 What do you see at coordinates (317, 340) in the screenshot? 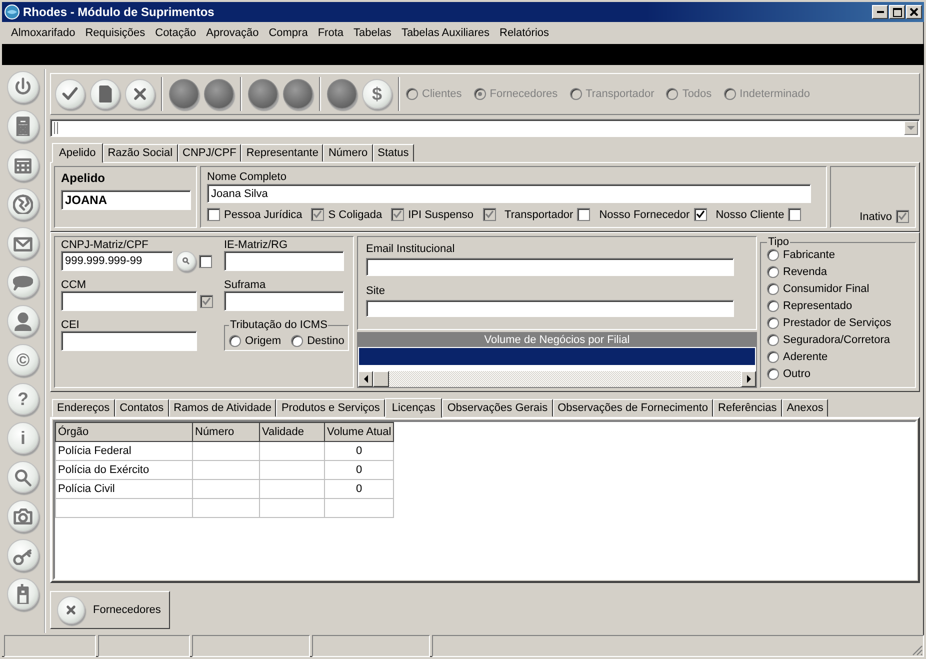
I see `icms-radio: Destino` at bounding box center [317, 340].